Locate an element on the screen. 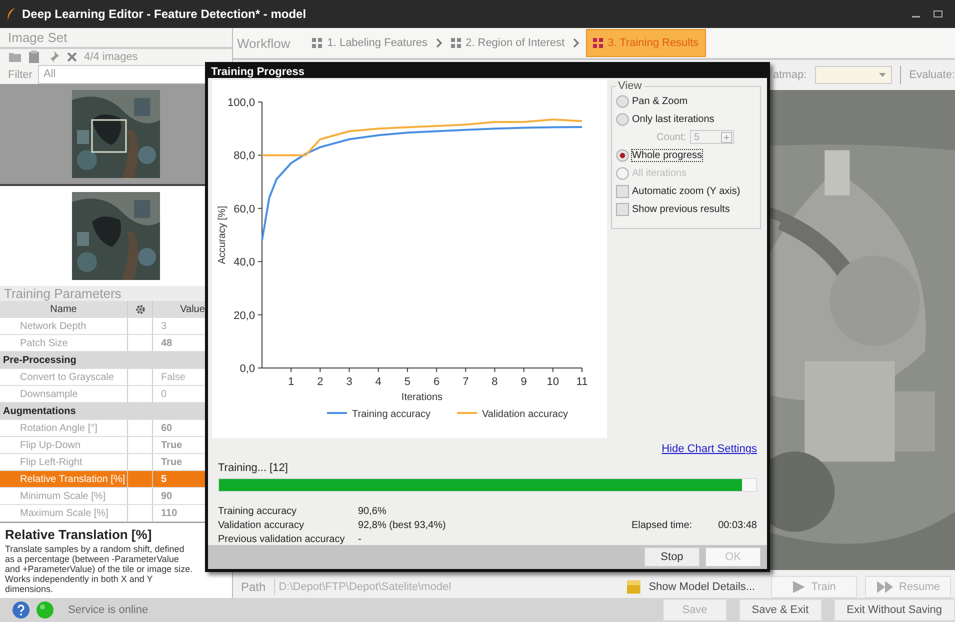 This screenshot has width=955, height=622. y-tick-label: 80,0 is located at coordinates (244, 156).